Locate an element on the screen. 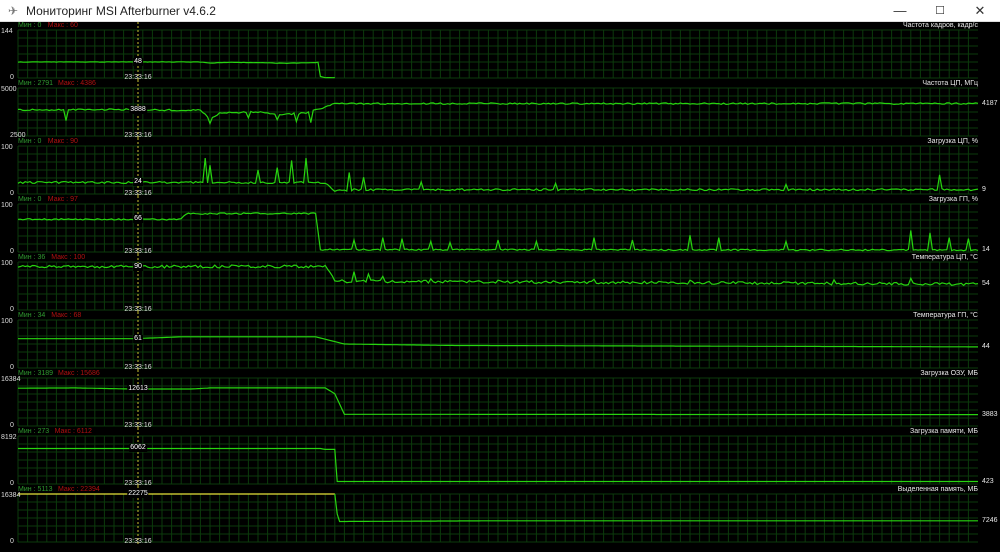 The height and width of the screenshot is (552, 1000). cursor-value: 3888 is located at coordinates (138, 109).